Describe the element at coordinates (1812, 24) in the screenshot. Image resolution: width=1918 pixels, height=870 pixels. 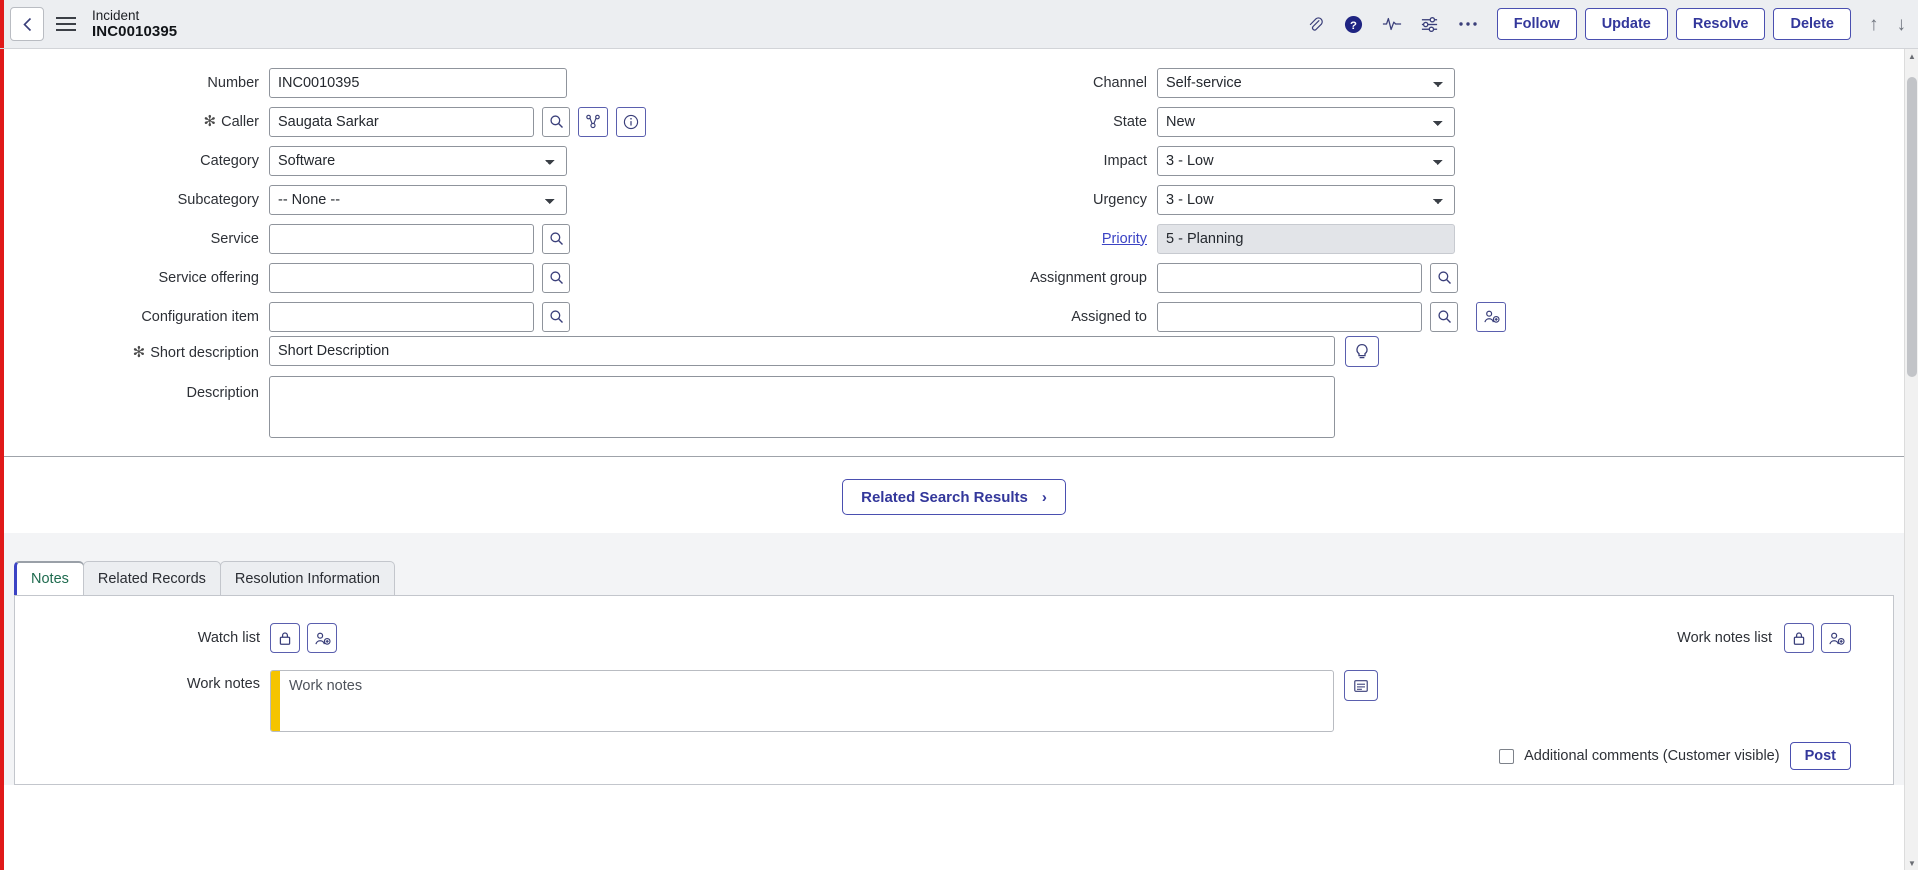
I see `delete-button: Delete` at that location.